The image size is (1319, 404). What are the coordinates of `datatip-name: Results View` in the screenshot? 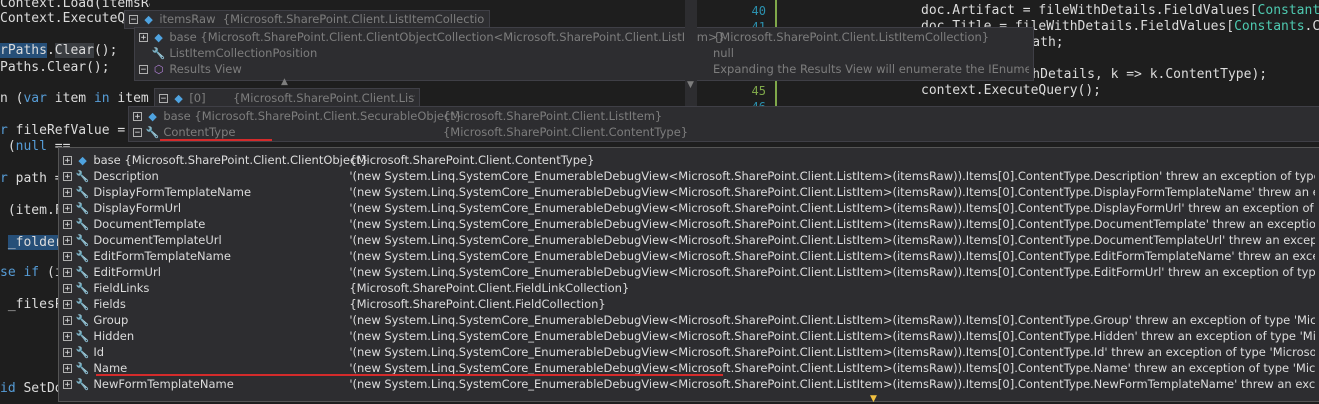 It's located at (205, 69).